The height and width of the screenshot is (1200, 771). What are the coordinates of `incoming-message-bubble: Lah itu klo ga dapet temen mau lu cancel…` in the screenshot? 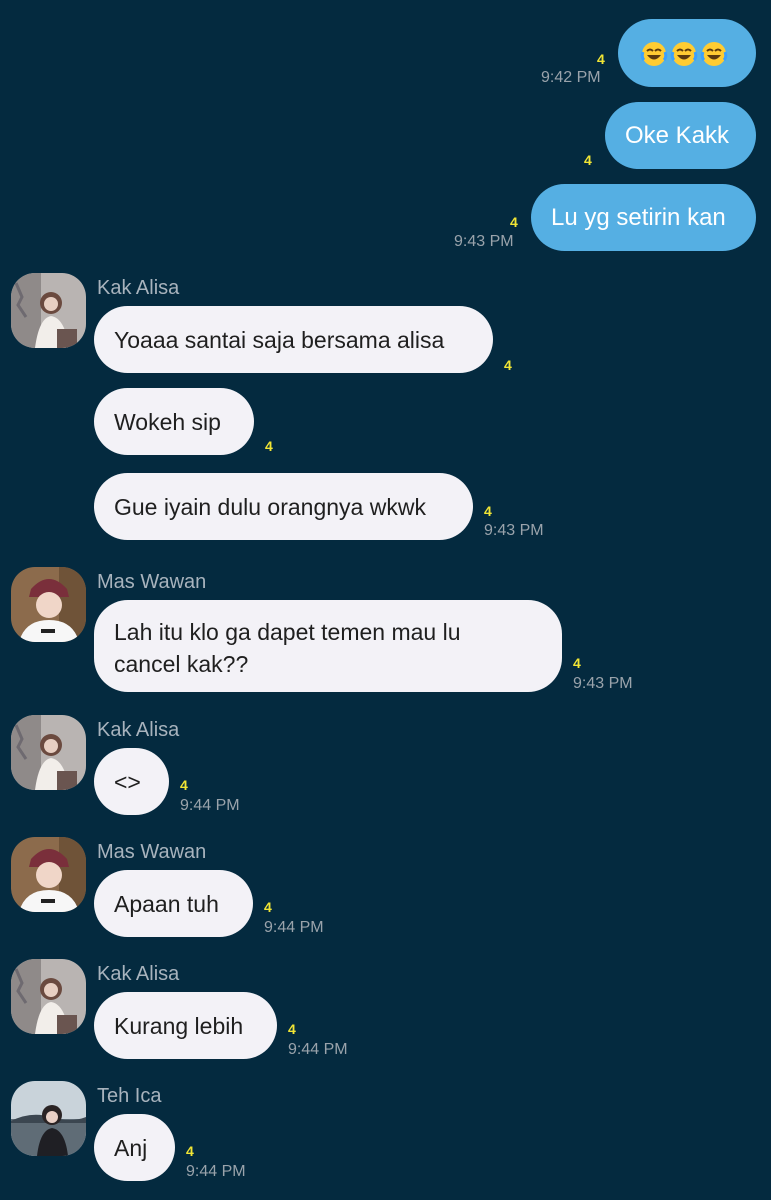 It's located at (328, 646).